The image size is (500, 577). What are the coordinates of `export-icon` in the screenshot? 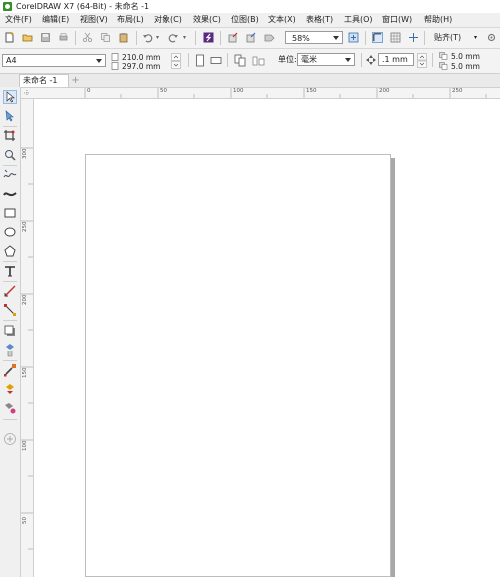 It's located at (251, 37).